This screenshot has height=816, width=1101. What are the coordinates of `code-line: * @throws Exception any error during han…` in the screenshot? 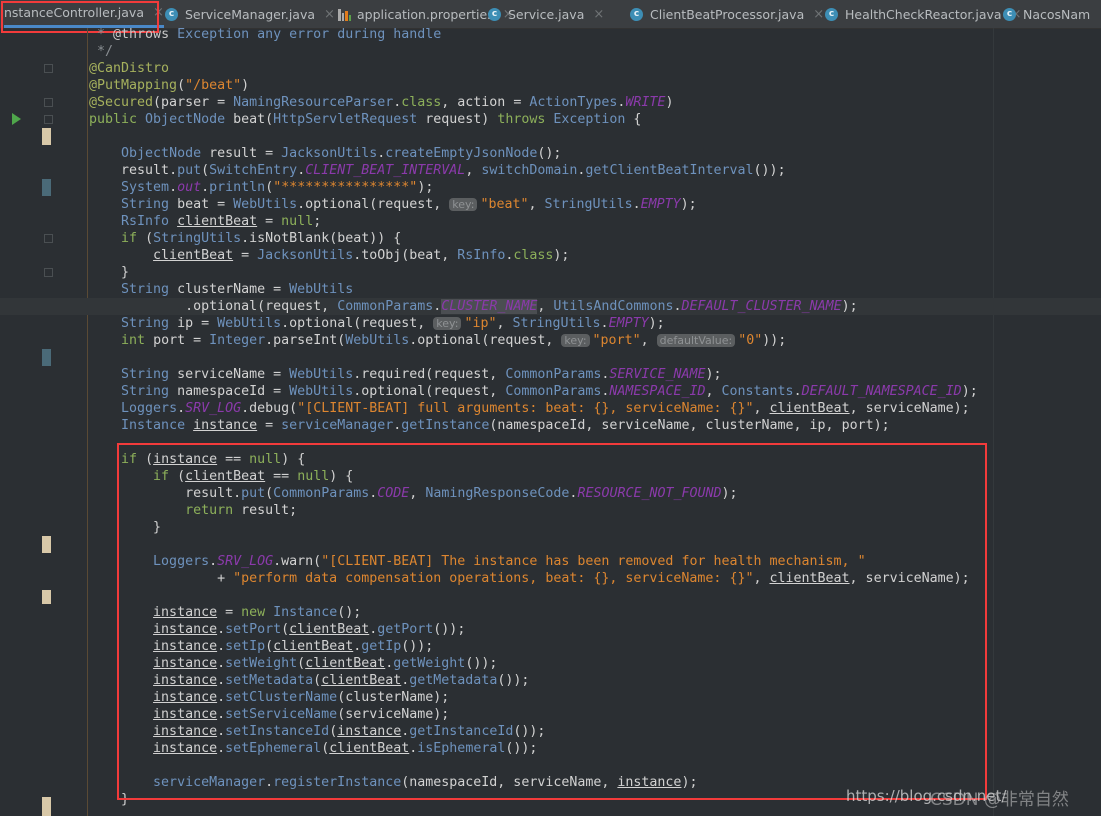 It's located at (533, 34).